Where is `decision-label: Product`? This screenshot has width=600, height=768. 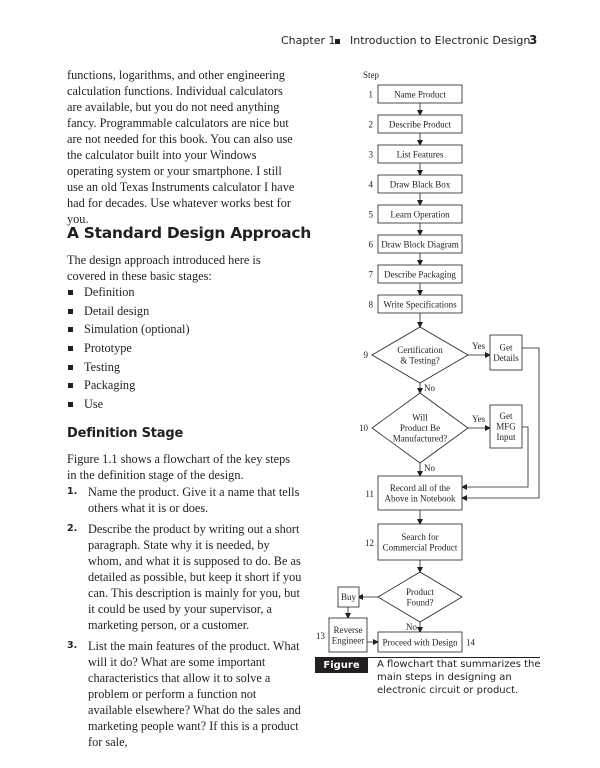 decision-label: Product is located at coordinates (420, 592).